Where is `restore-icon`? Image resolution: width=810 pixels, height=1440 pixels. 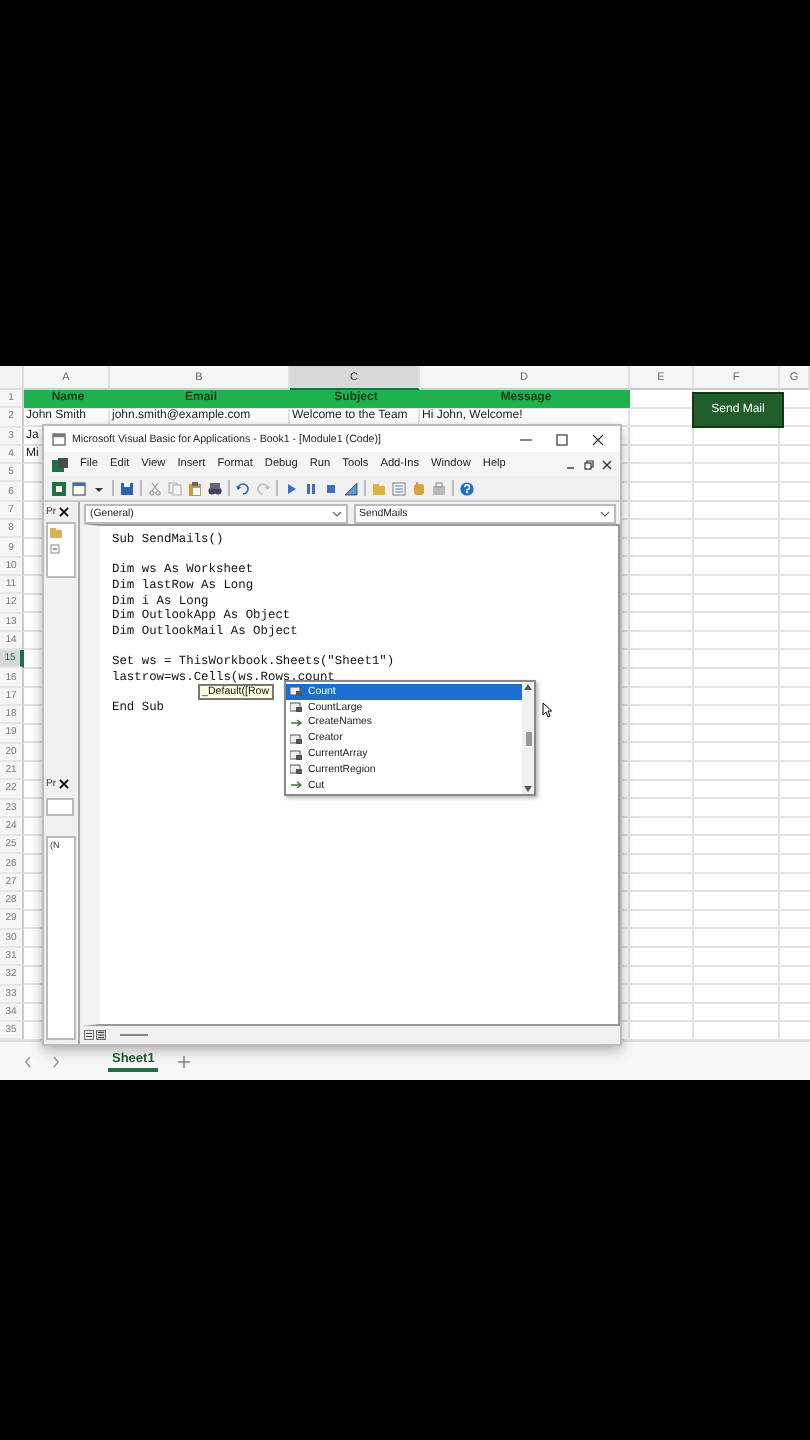
restore-icon is located at coordinates (589, 464).